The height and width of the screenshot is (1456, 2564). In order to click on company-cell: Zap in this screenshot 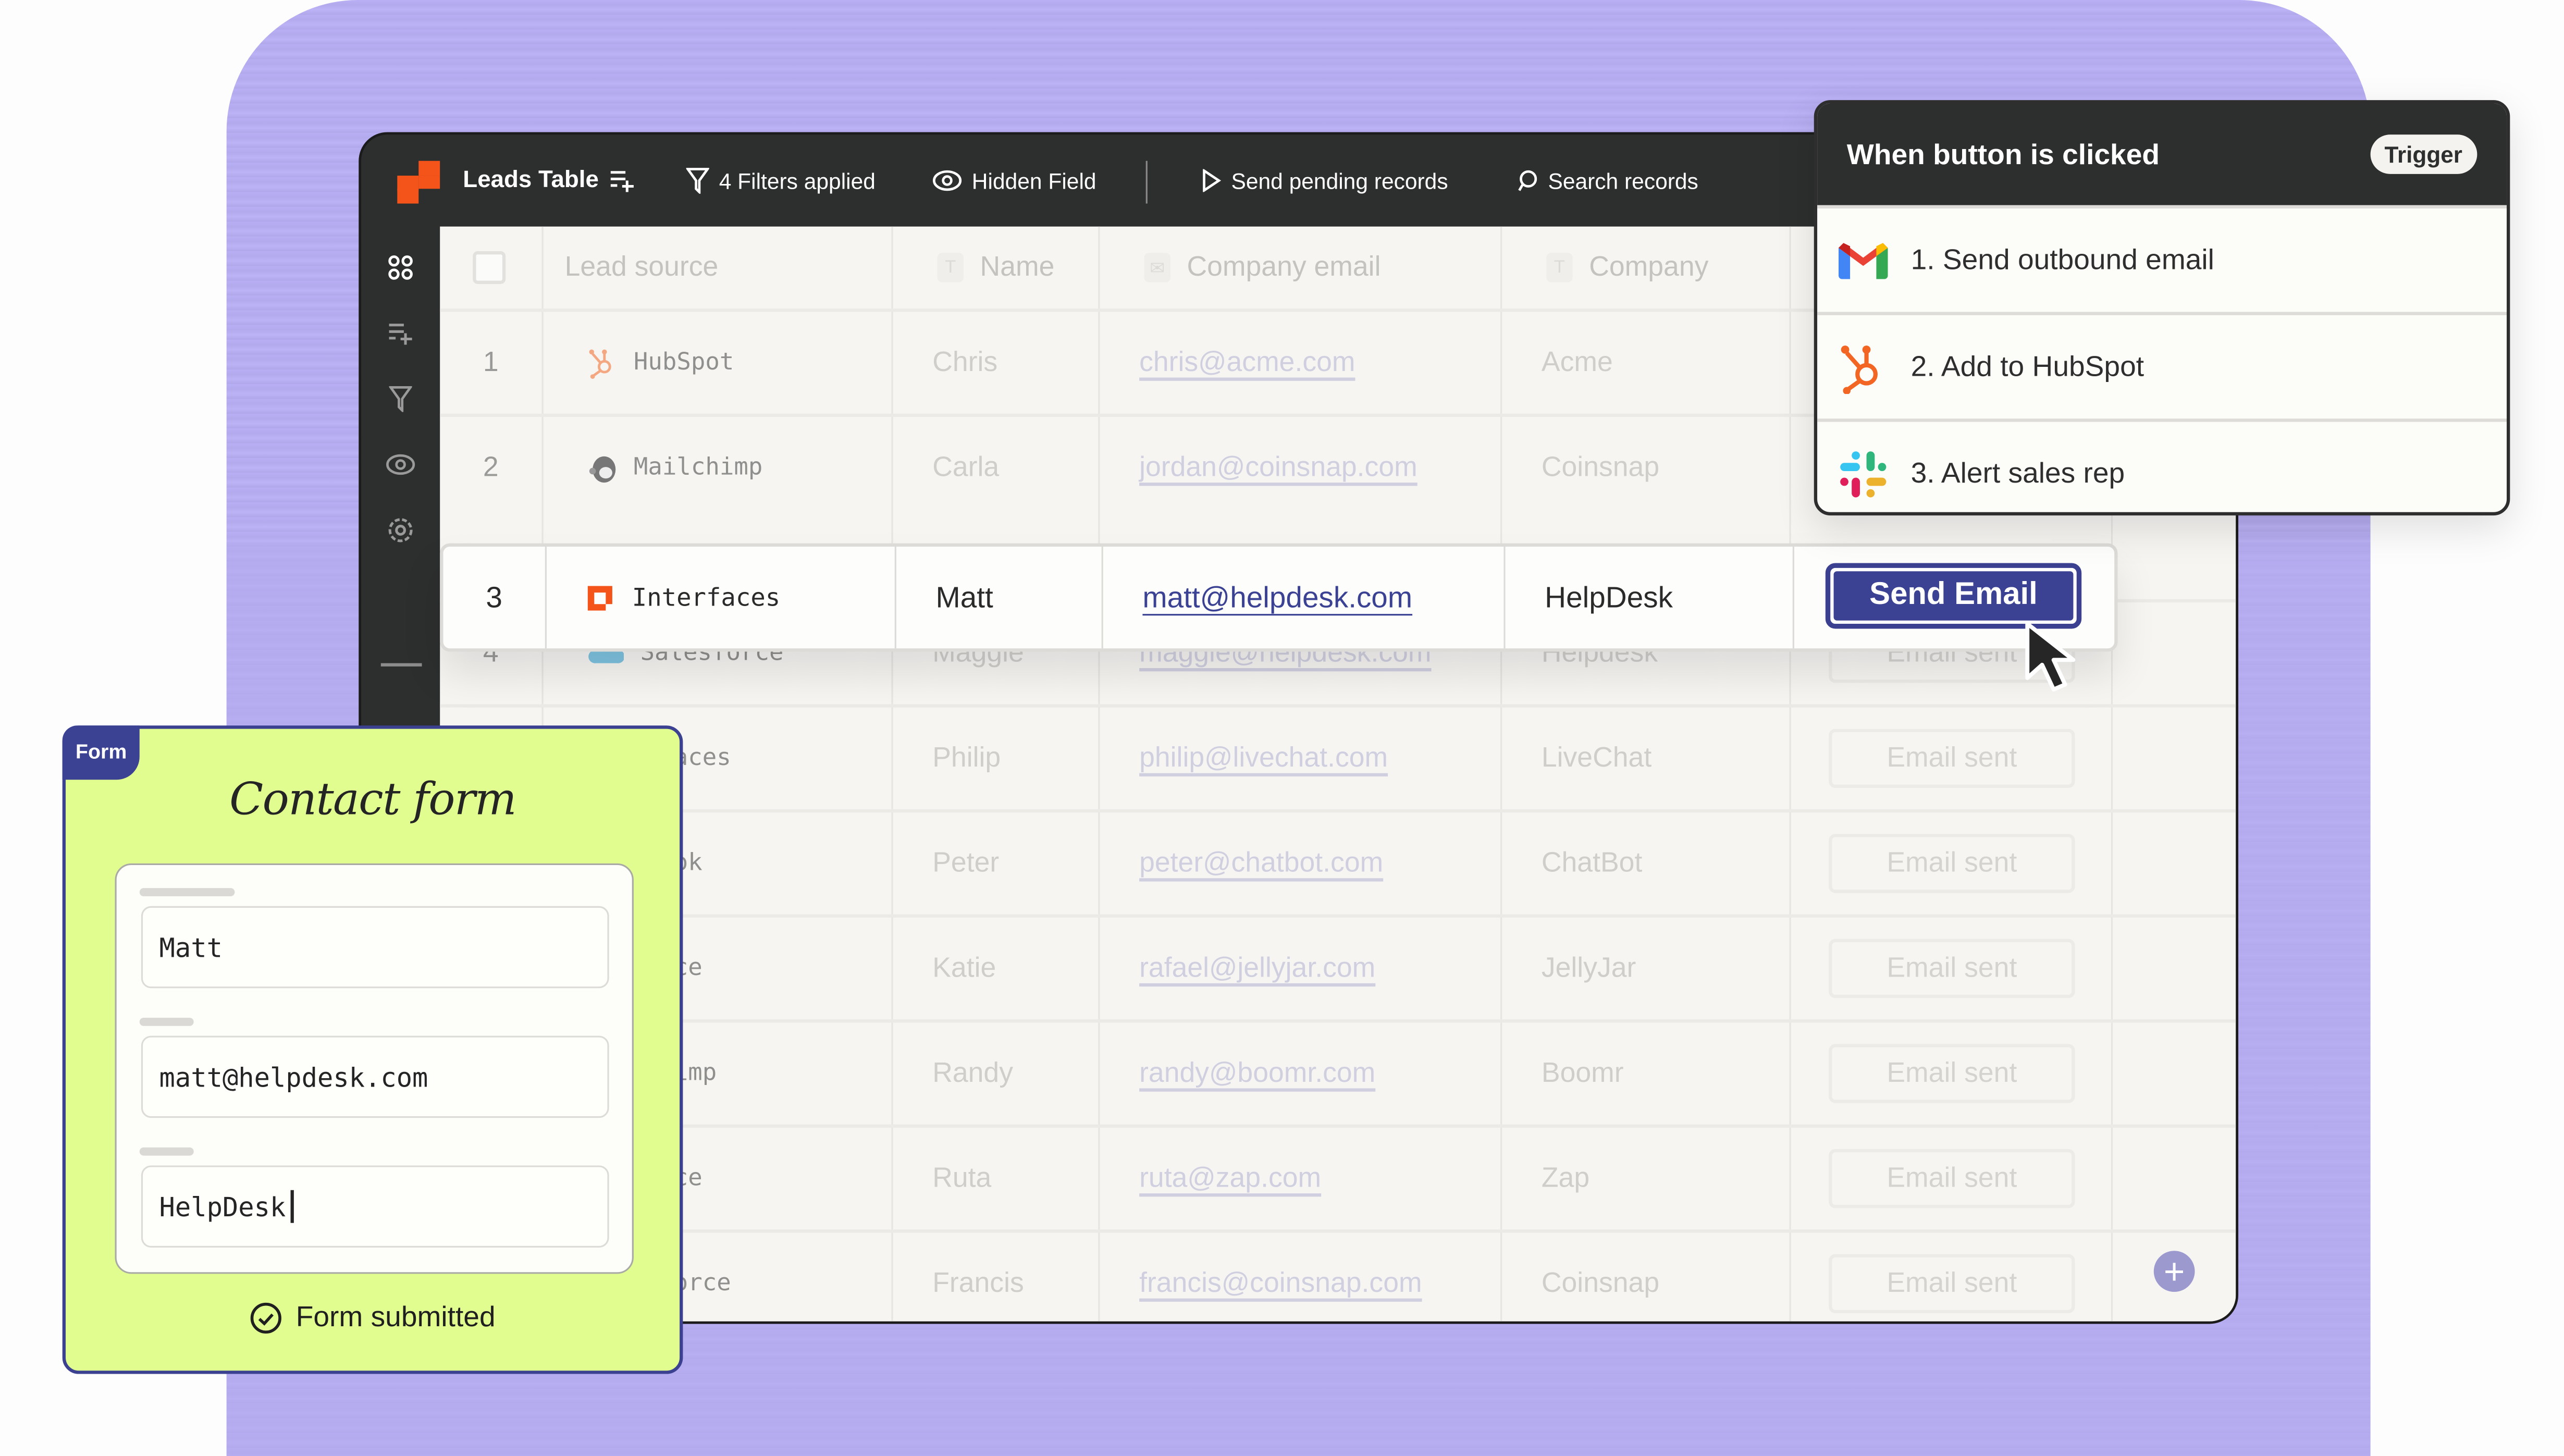, I will do `click(1565, 1178)`.